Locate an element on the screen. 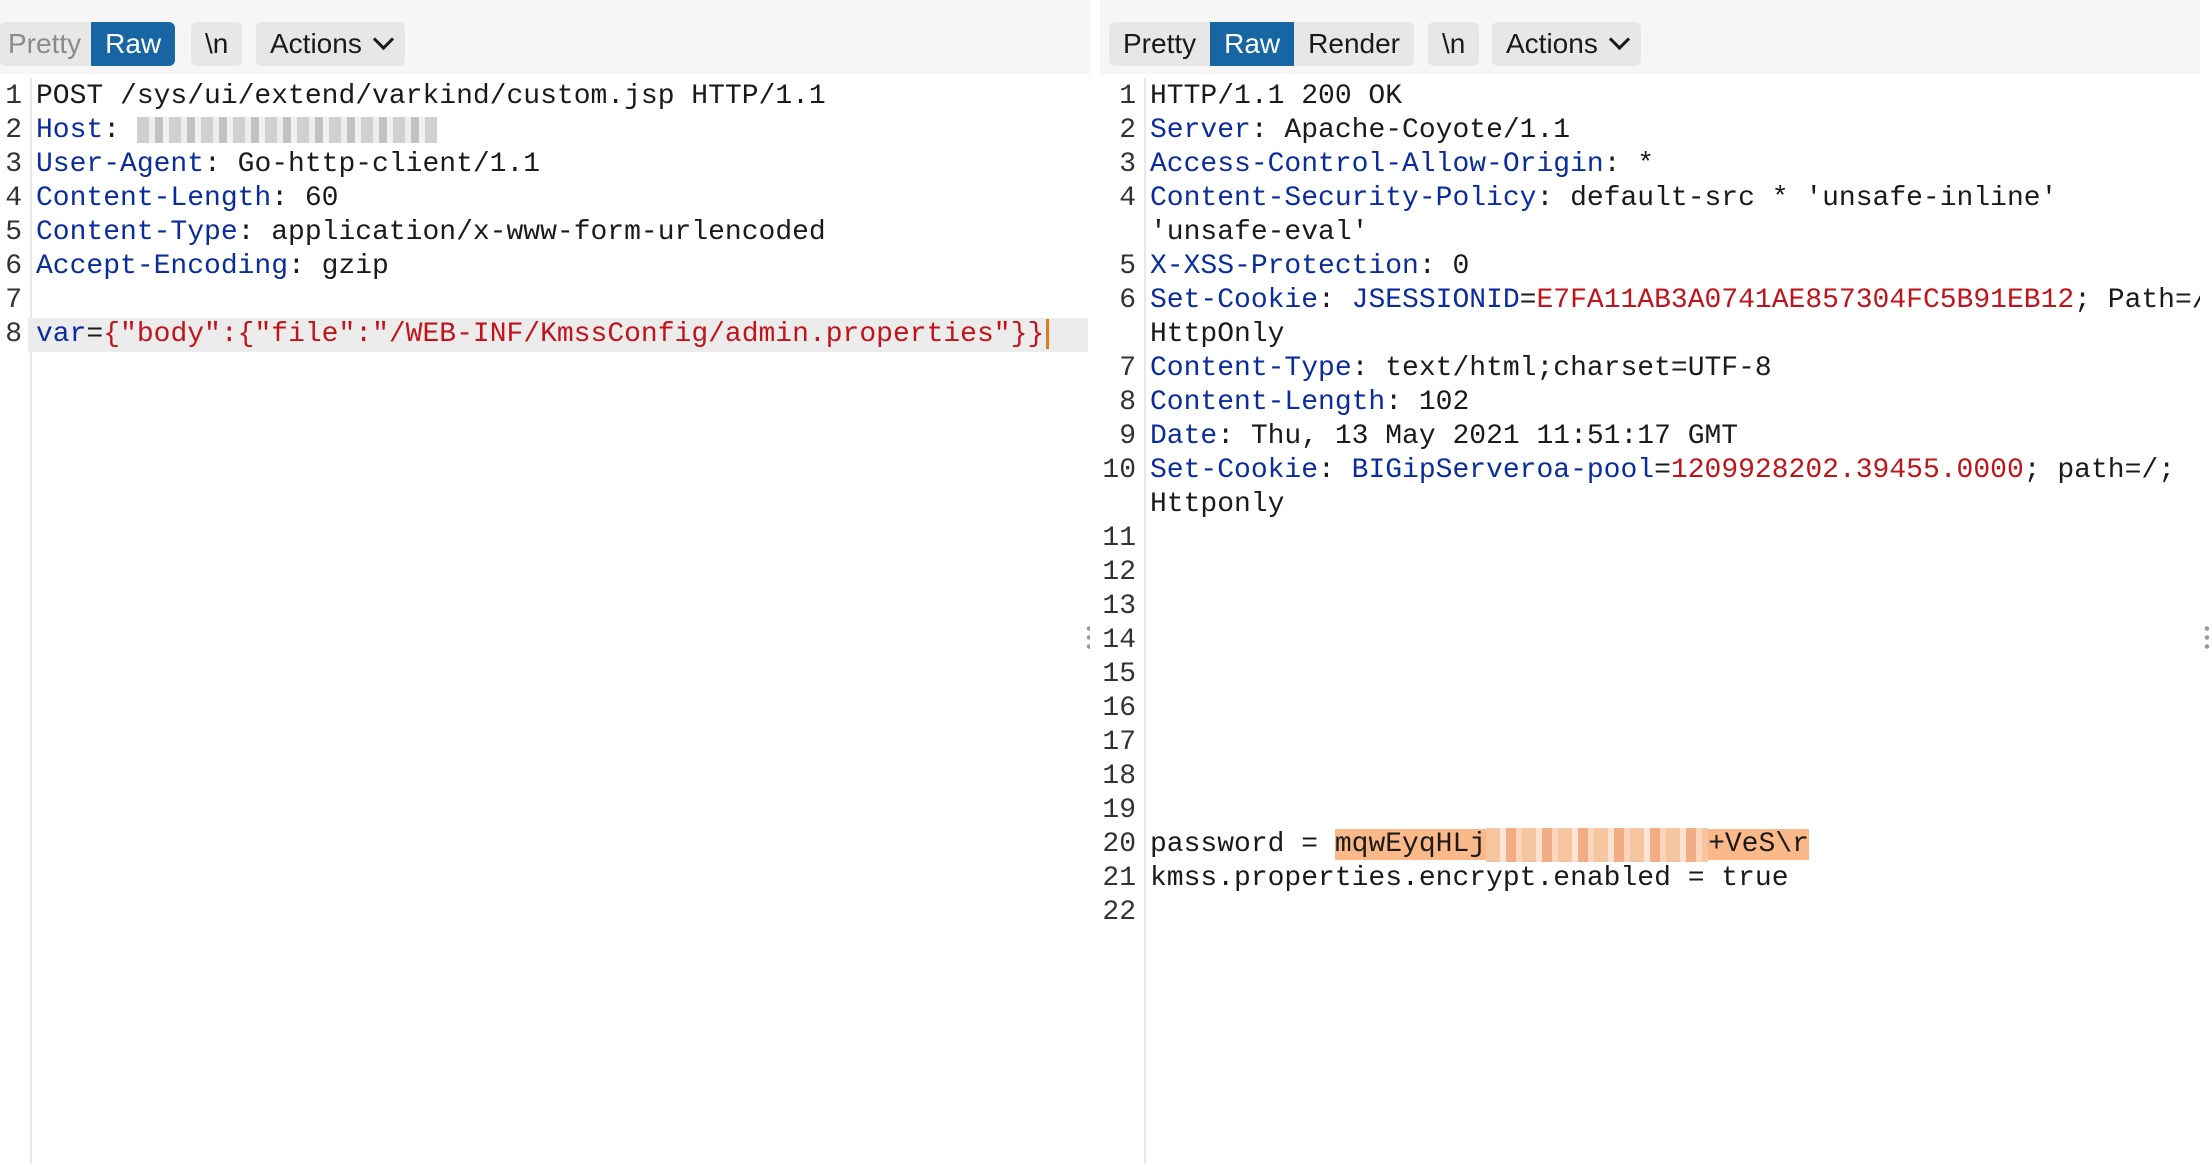 The height and width of the screenshot is (1164, 2212). highlighted-token: mqwEyqHLj is located at coordinates (1410, 844).